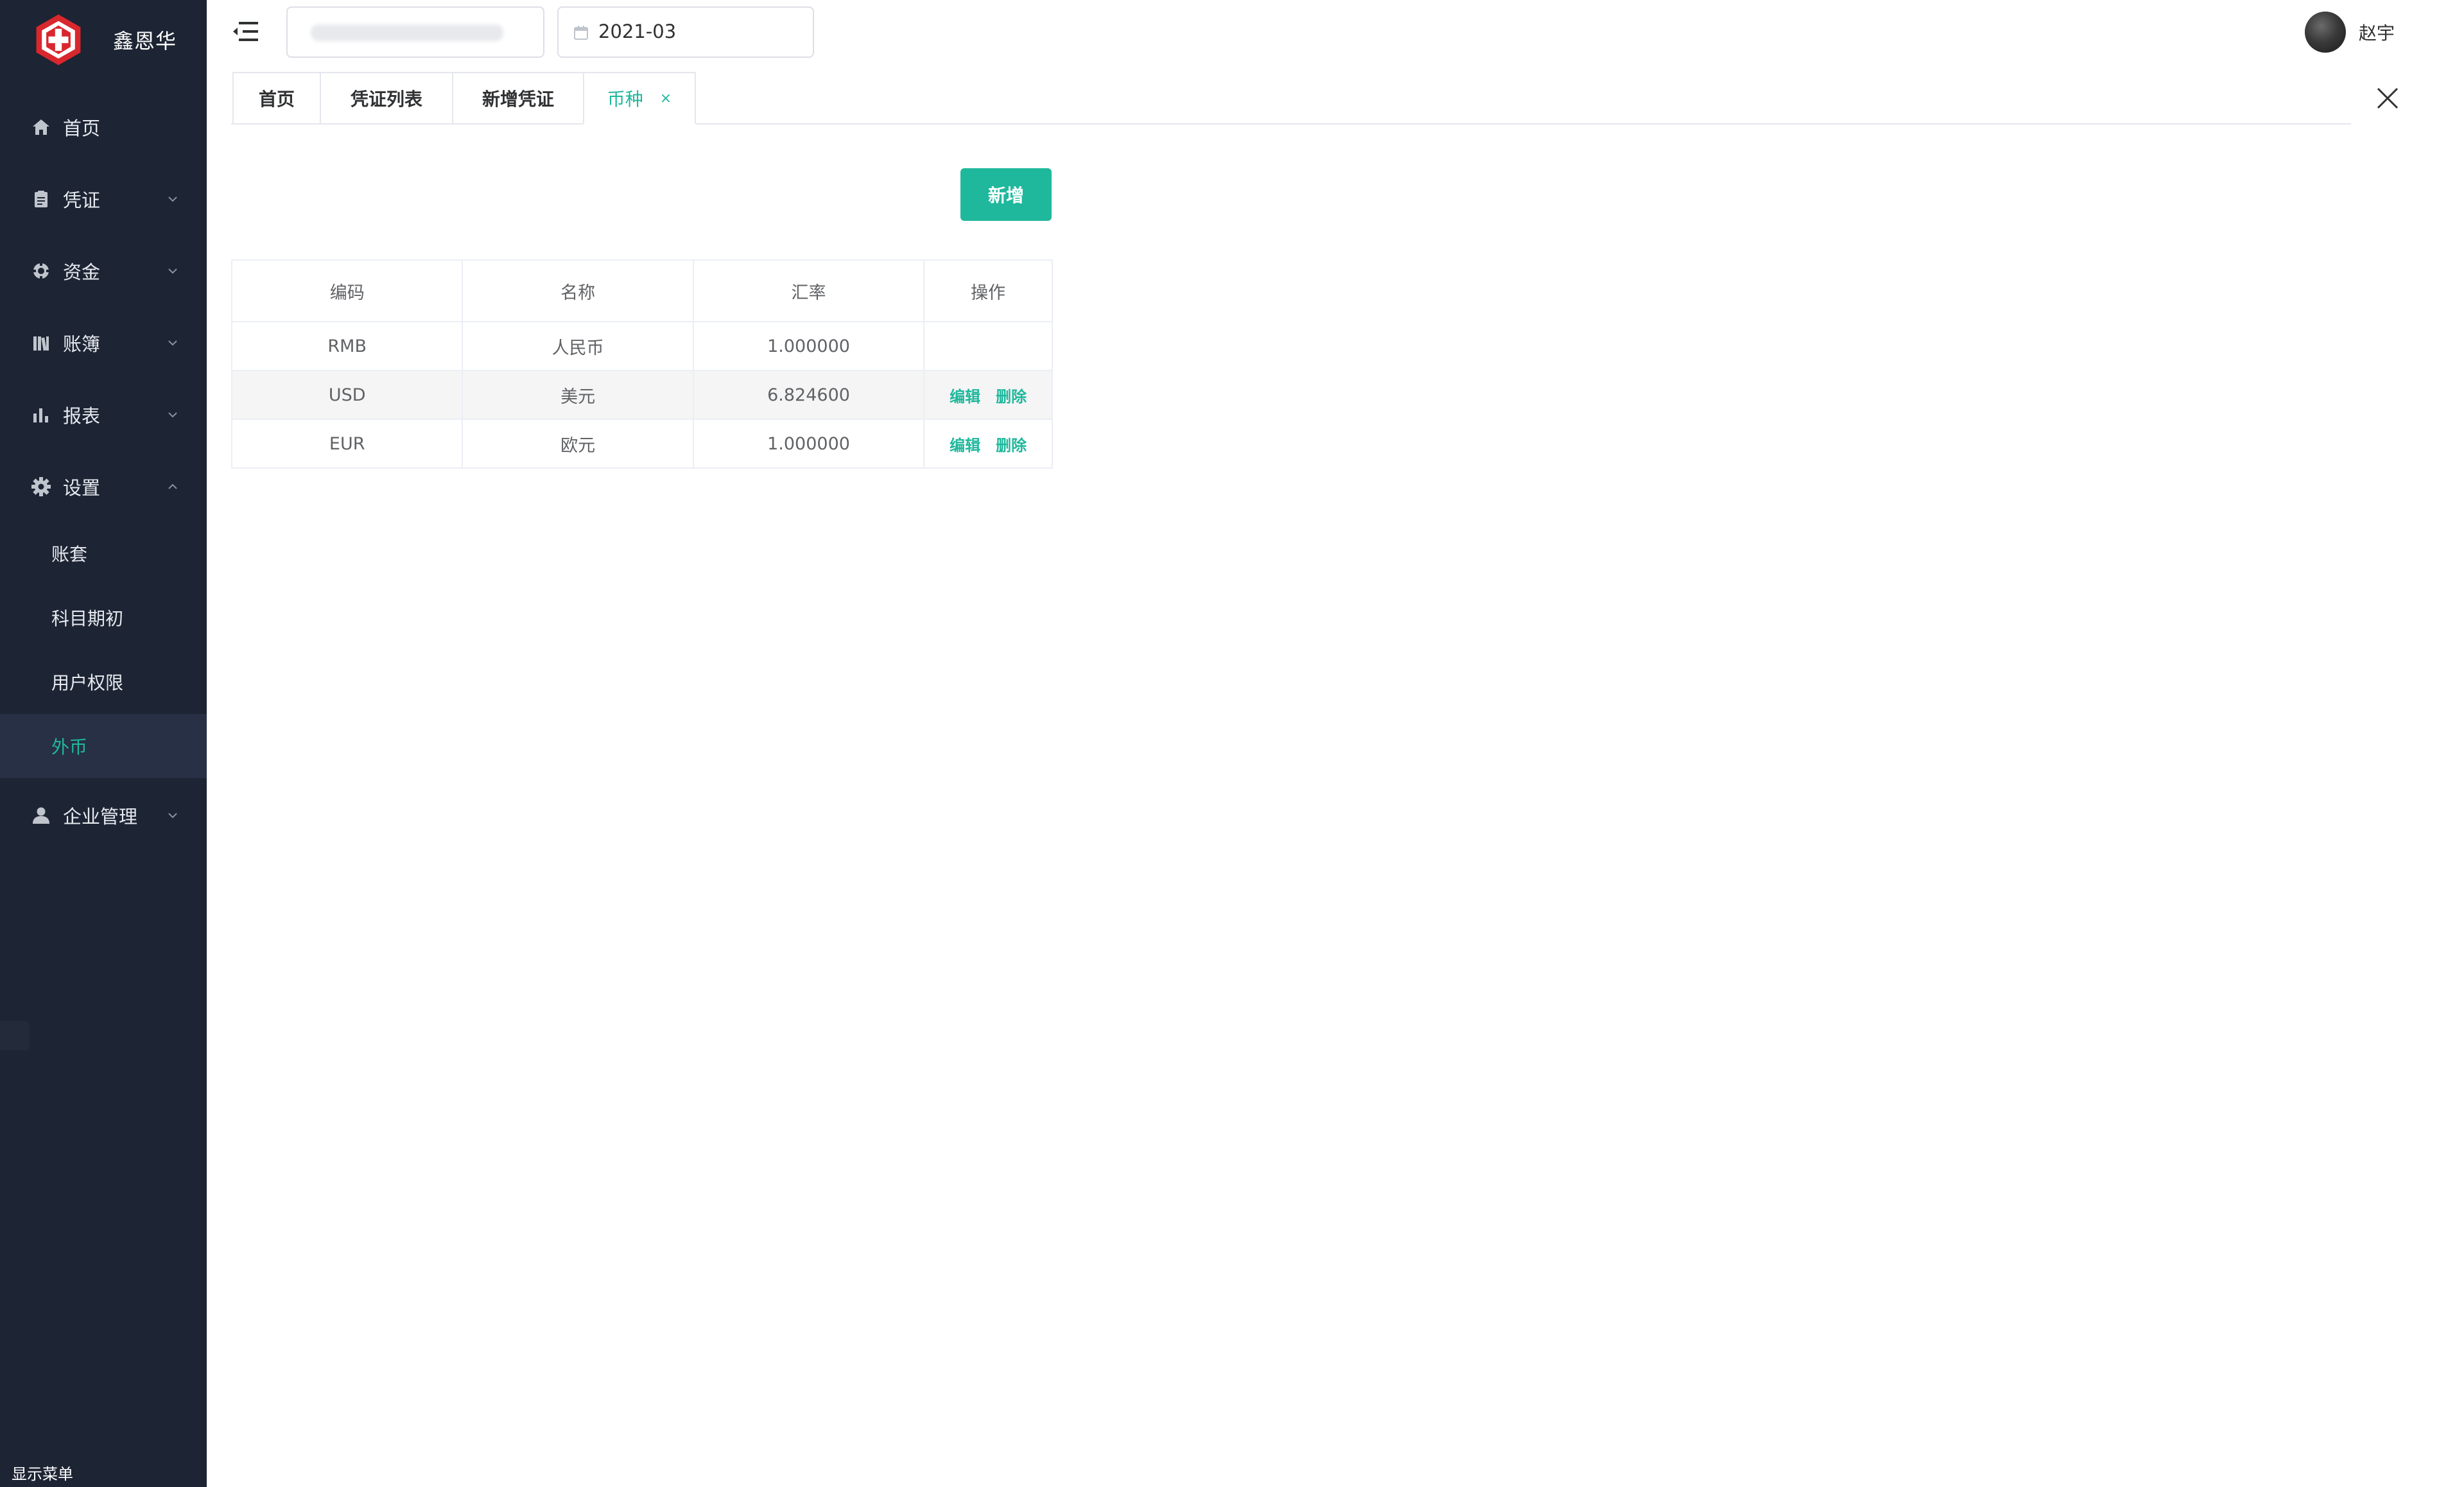 This screenshot has width=2464, height=1487. I want to click on sidebar-item-label: 资金, so click(82, 272).